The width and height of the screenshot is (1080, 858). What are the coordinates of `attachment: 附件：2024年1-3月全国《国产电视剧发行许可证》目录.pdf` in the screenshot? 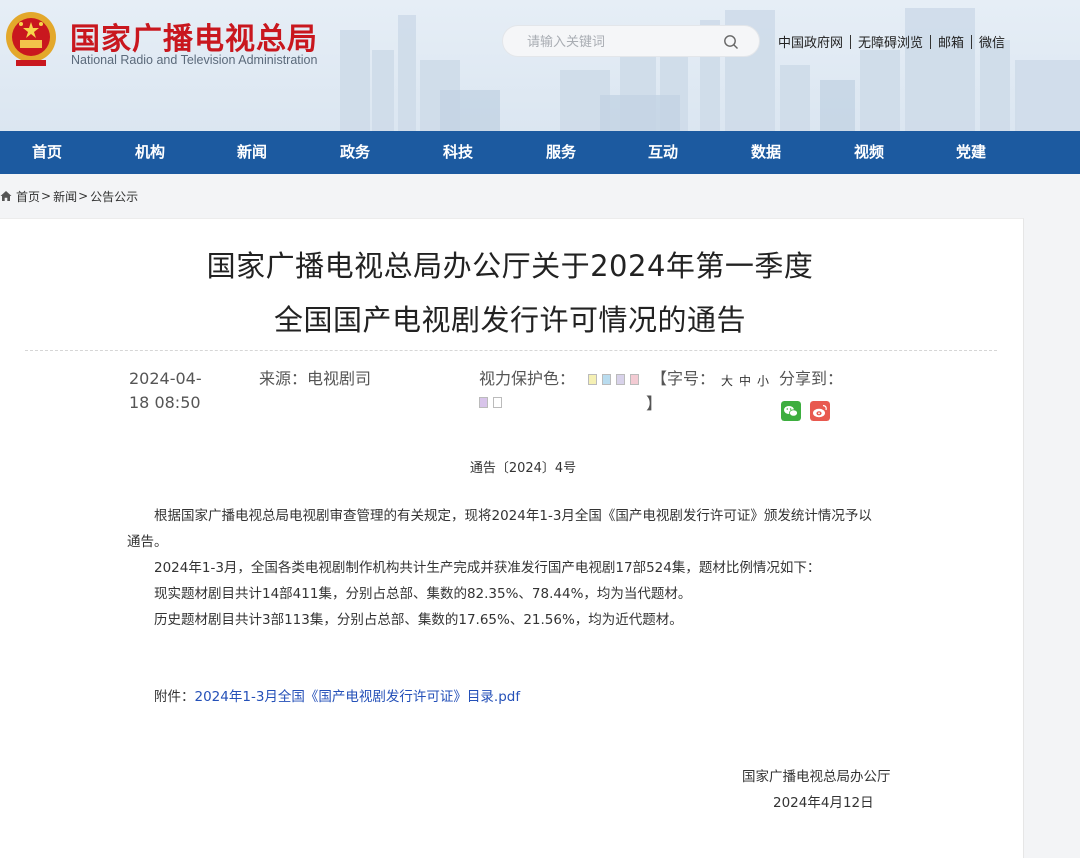 It's located at (337, 695).